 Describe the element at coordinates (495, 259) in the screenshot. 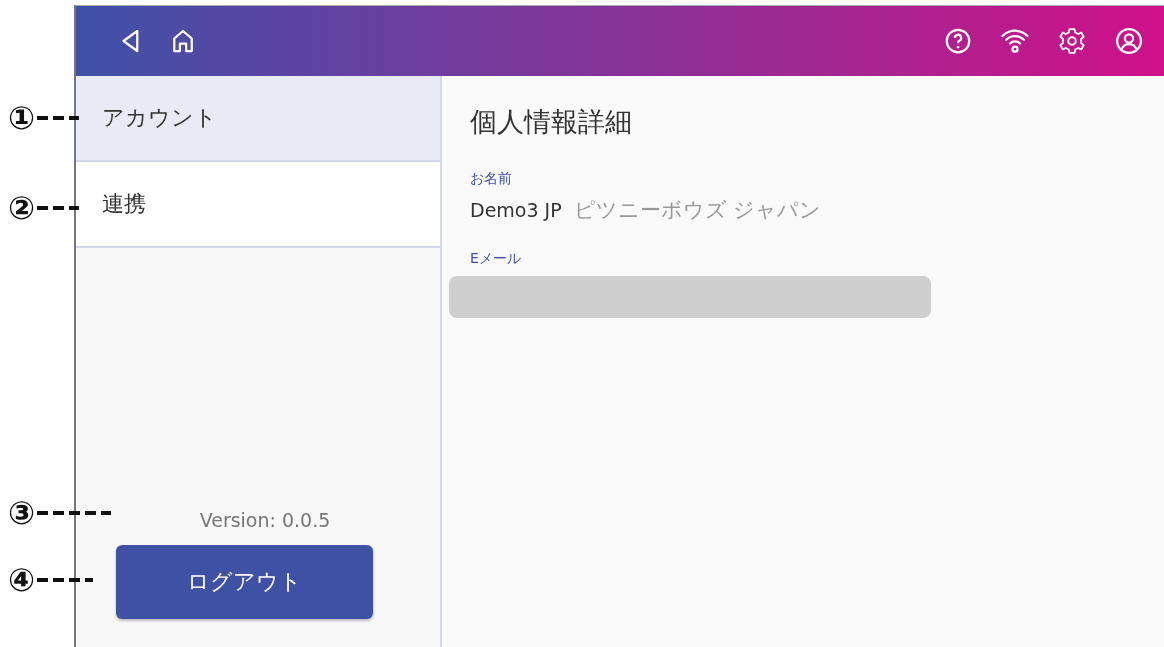

I see `field-label: Eメール` at that location.